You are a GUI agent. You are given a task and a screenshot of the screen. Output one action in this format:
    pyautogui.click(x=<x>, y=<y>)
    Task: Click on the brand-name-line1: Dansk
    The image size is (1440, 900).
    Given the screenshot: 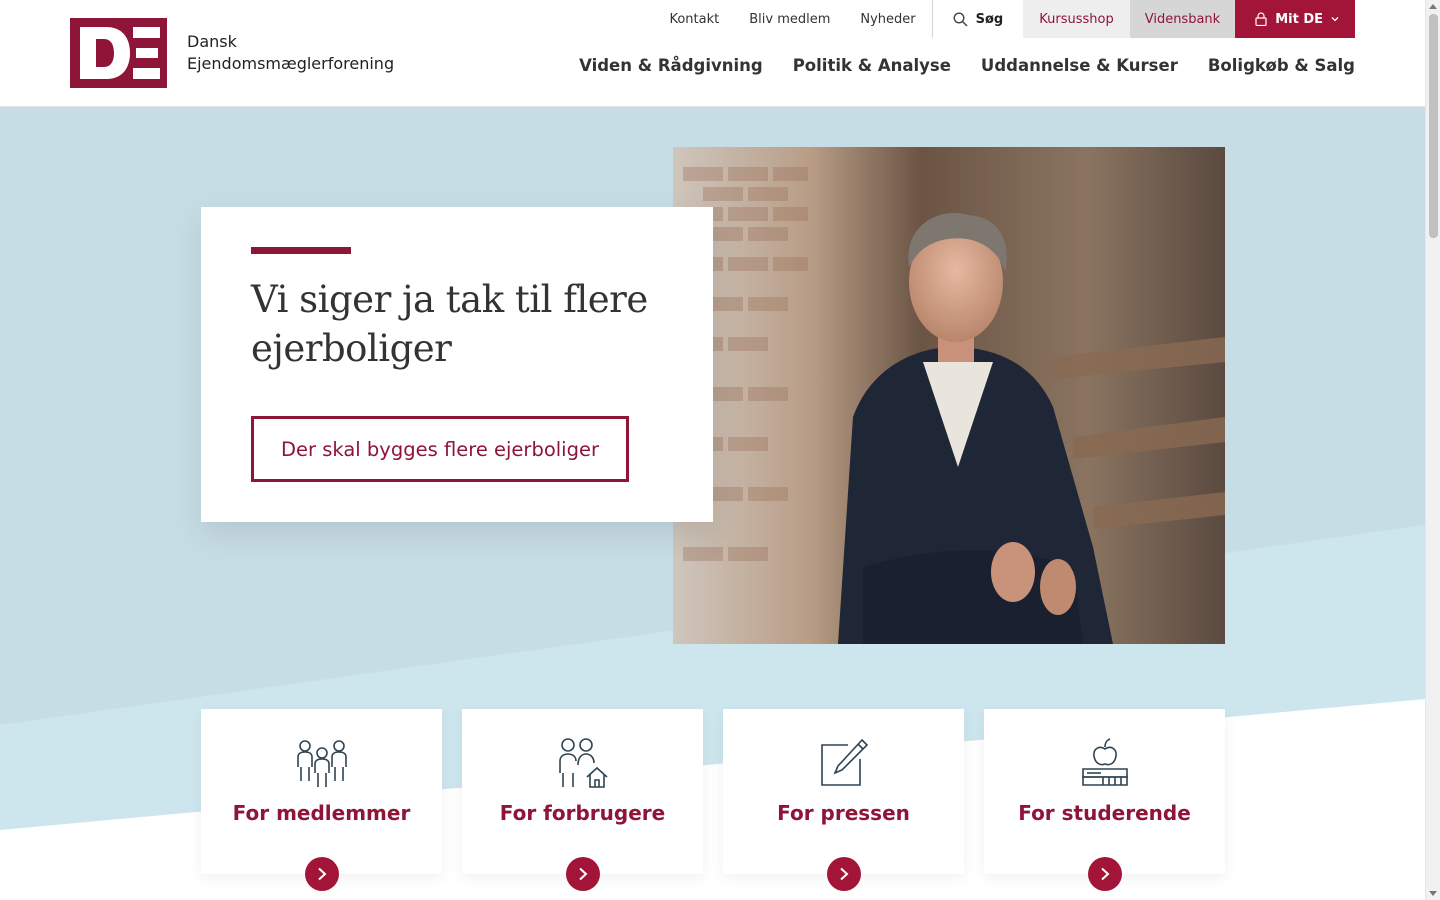 What is the action you would take?
    pyautogui.click(x=212, y=41)
    